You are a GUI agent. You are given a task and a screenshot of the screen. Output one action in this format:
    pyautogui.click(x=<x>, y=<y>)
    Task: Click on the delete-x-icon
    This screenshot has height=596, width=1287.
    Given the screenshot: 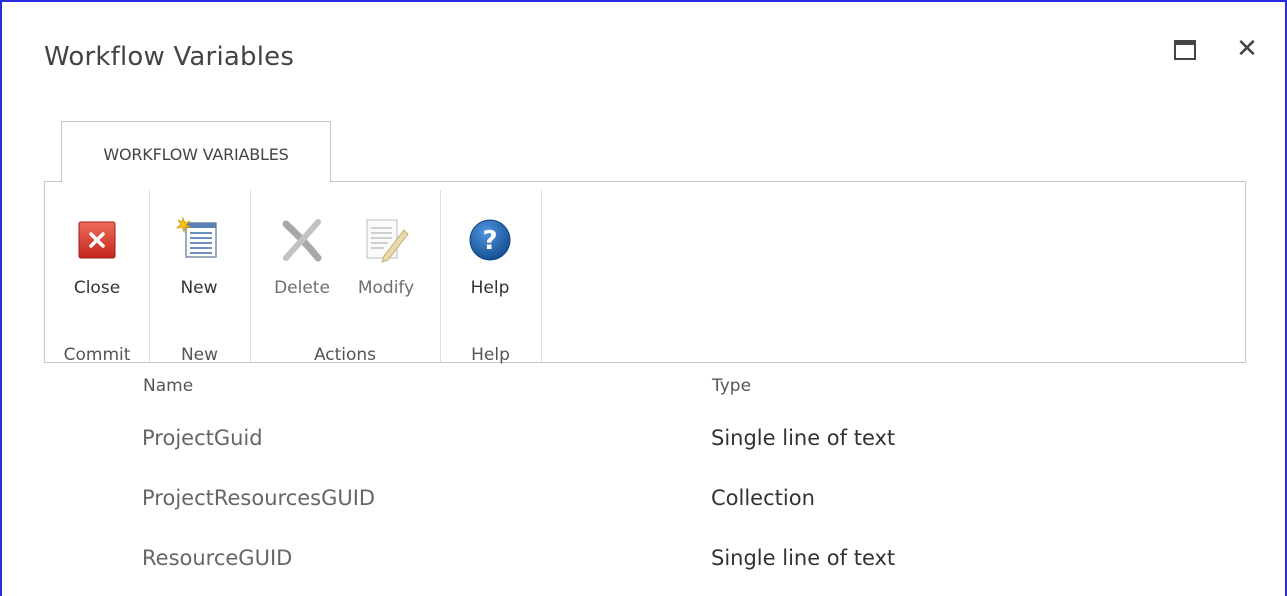 What is the action you would take?
    pyautogui.click(x=302, y=240)
    